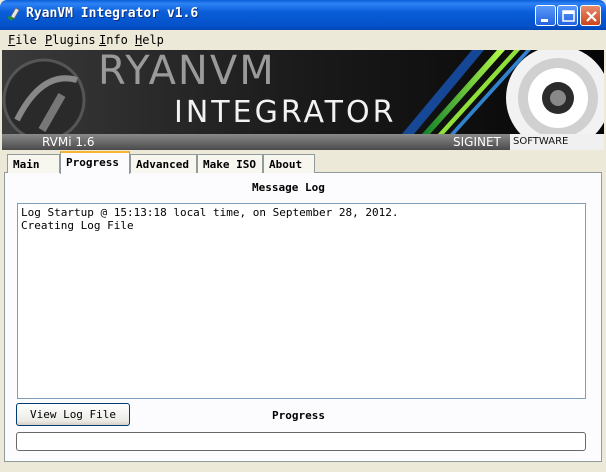 The width and height of the screenshot is (606, 472). I want to click on view-log-file-button: View Log File, so click(73, 414).